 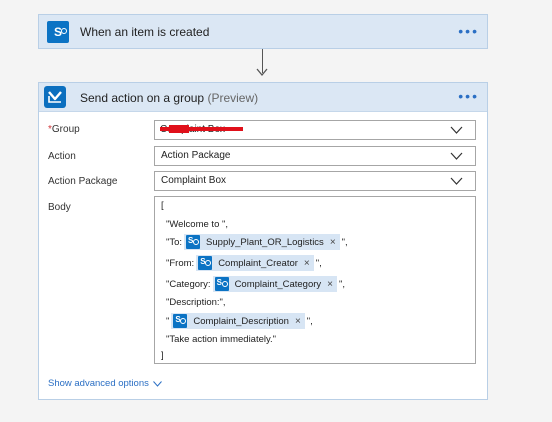 I want to click on dynamic-content-token: Complaint_Description ×, so click(x=238, y=321).